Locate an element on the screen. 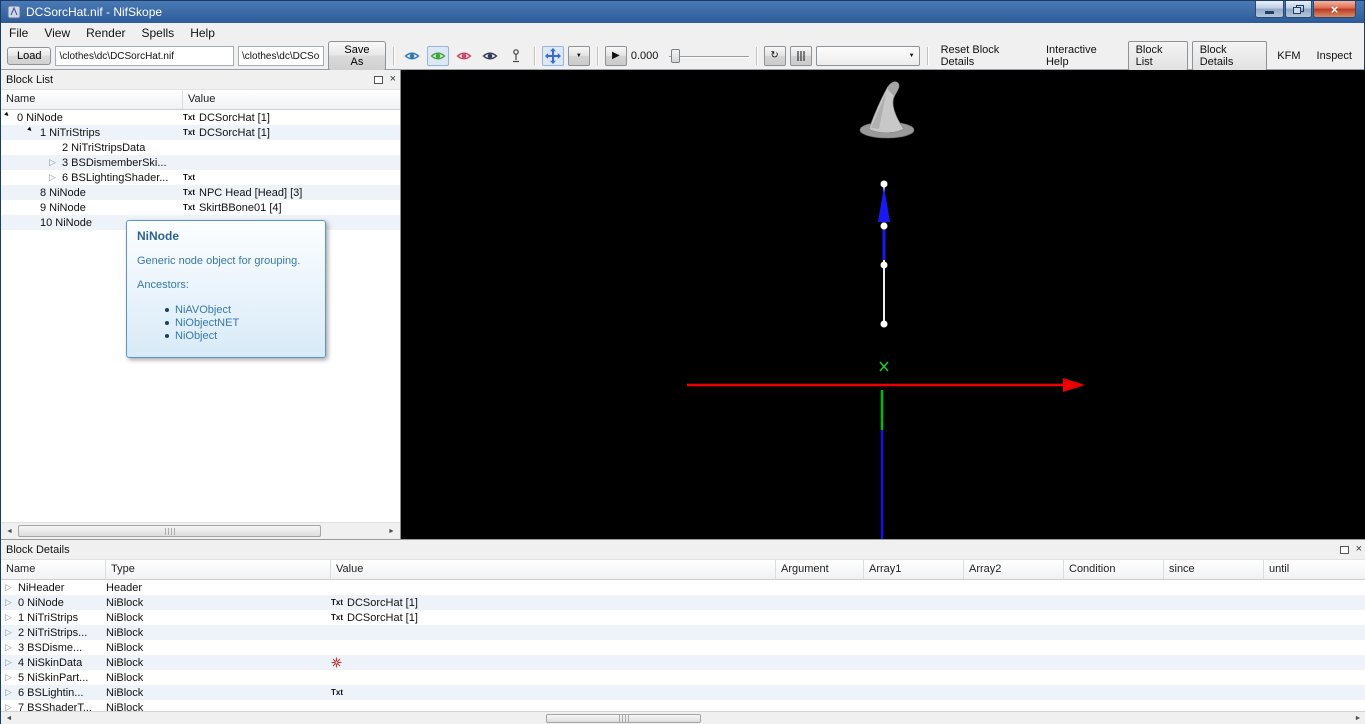 Image resolution: width=1365 pixels, height=724 pixels. column-header: Condition is located at coordinates (1114, 569).